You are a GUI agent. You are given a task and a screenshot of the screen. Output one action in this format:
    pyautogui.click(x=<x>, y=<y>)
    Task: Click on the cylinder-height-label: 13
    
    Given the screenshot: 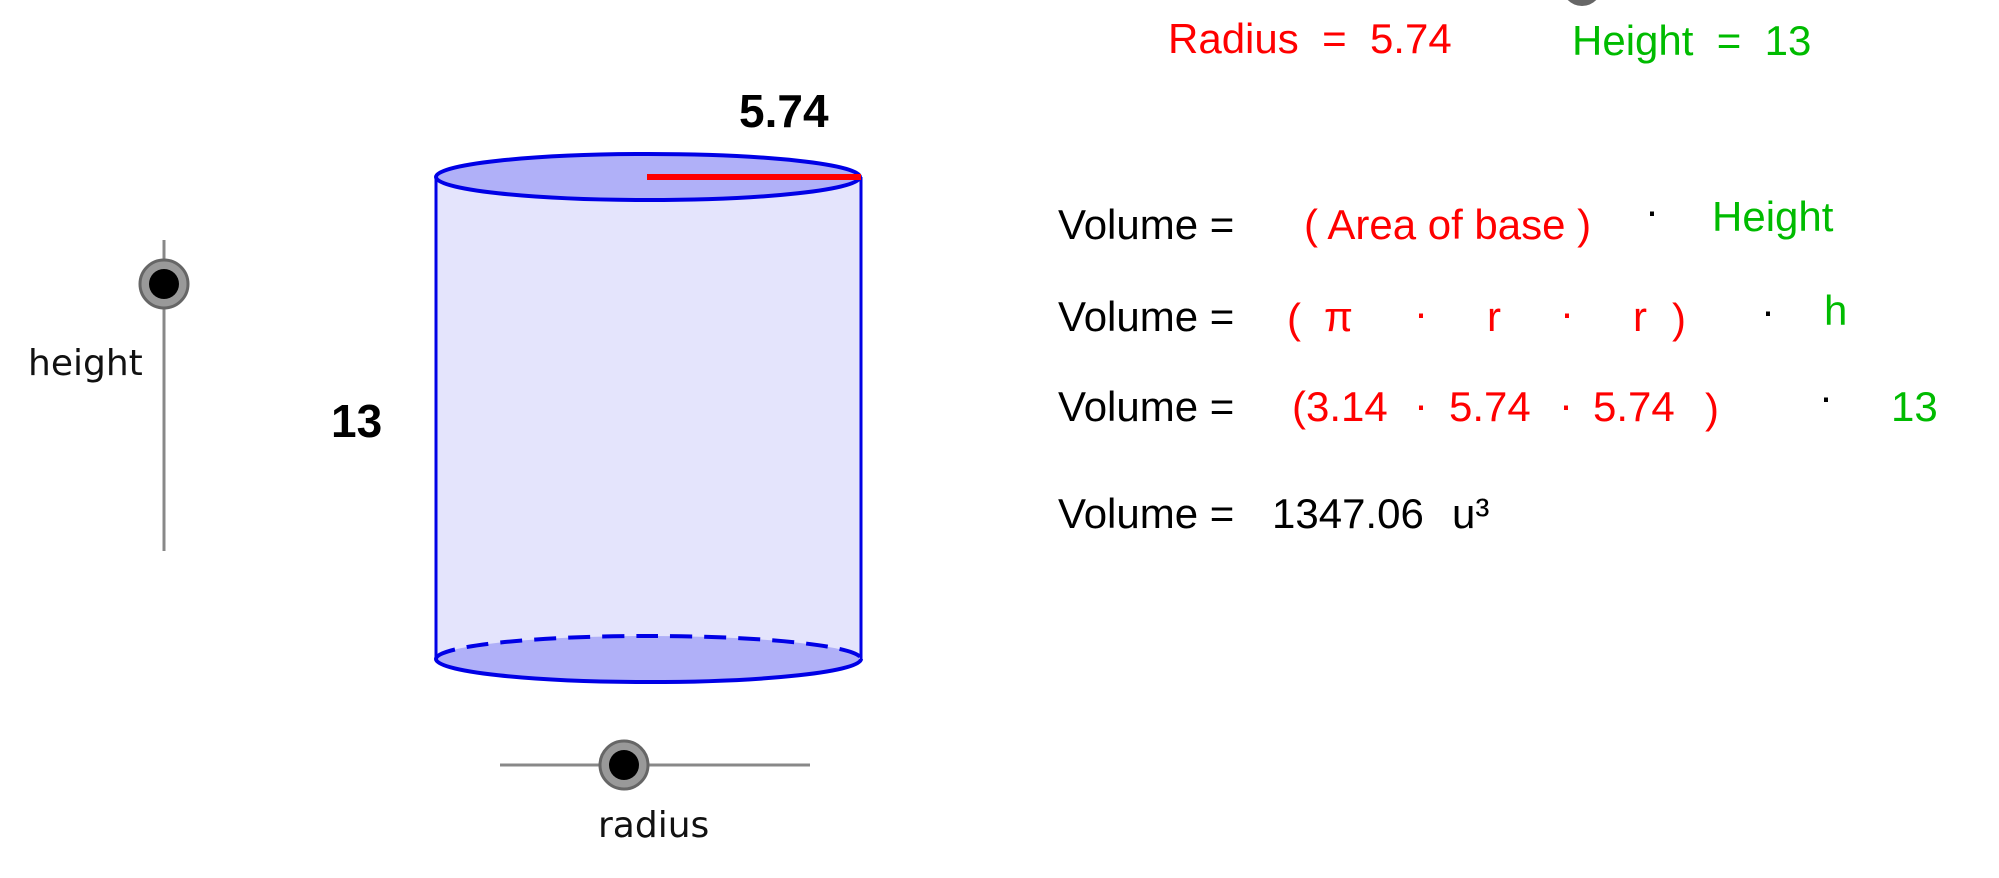 What is the action you would take?
    pyautogui.click(x=357, y=421)
    